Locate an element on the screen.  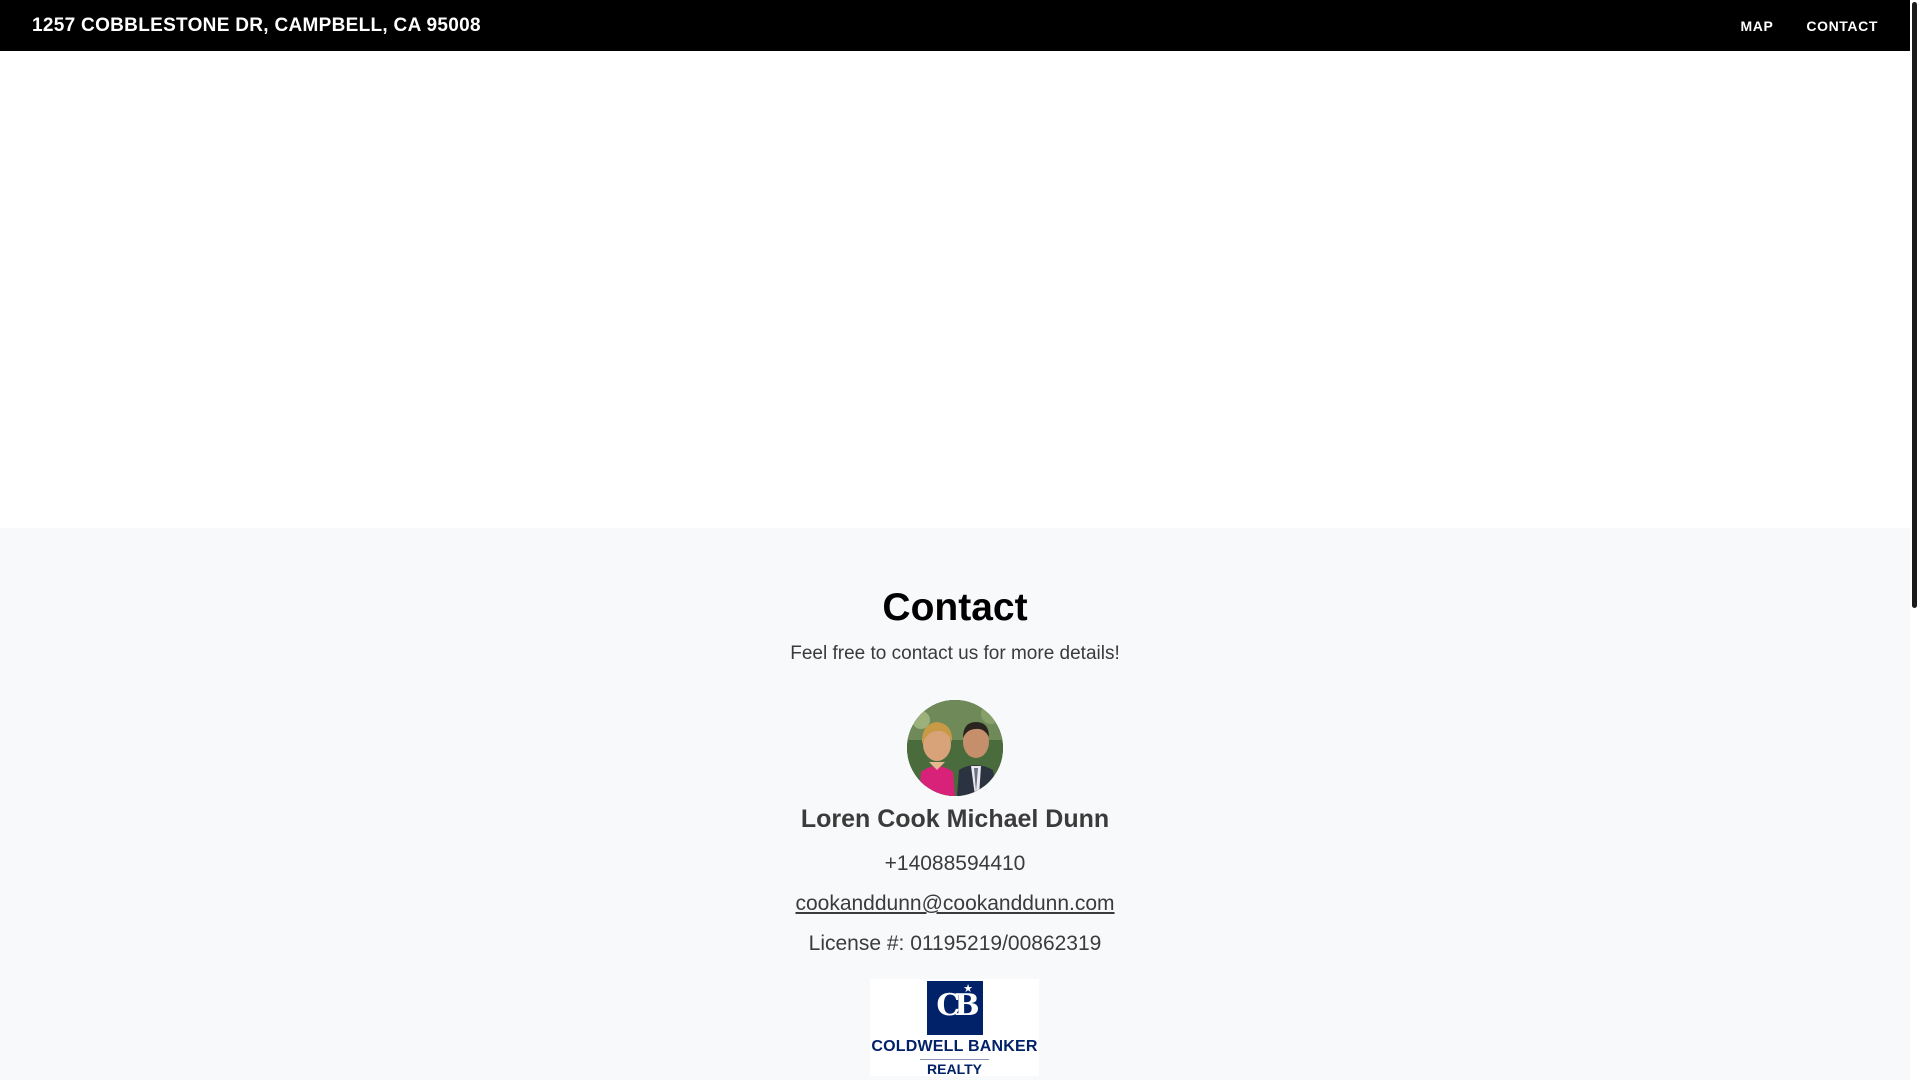
agent-license: License #: 01195219/00862319 is located at coordinates (955, 943).